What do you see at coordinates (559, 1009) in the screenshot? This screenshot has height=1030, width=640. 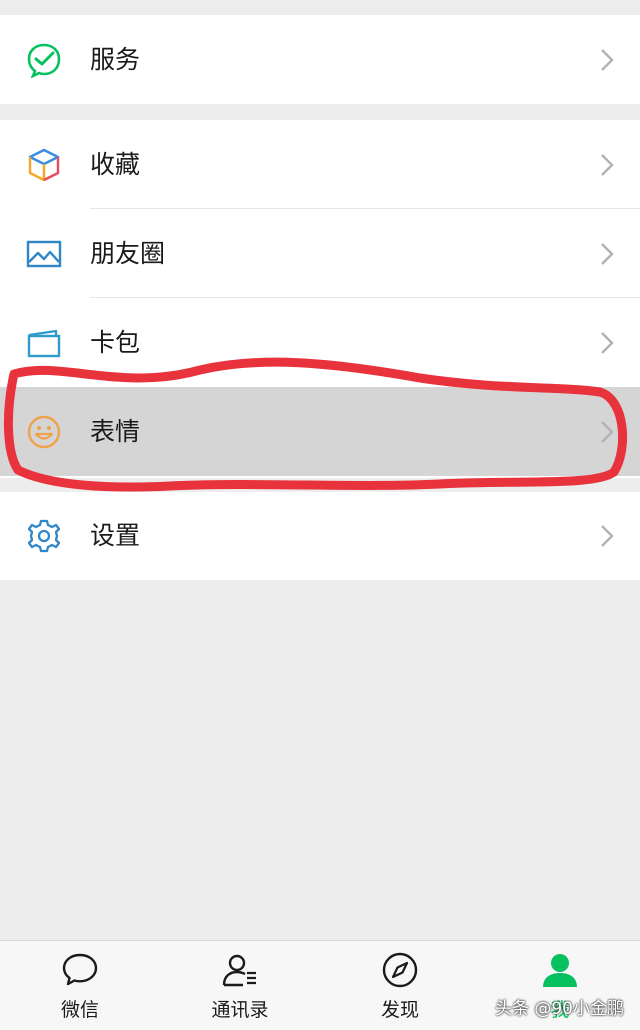 I see `watermark: 头条 @90小金鹏` at bounding box center [559, 1009].